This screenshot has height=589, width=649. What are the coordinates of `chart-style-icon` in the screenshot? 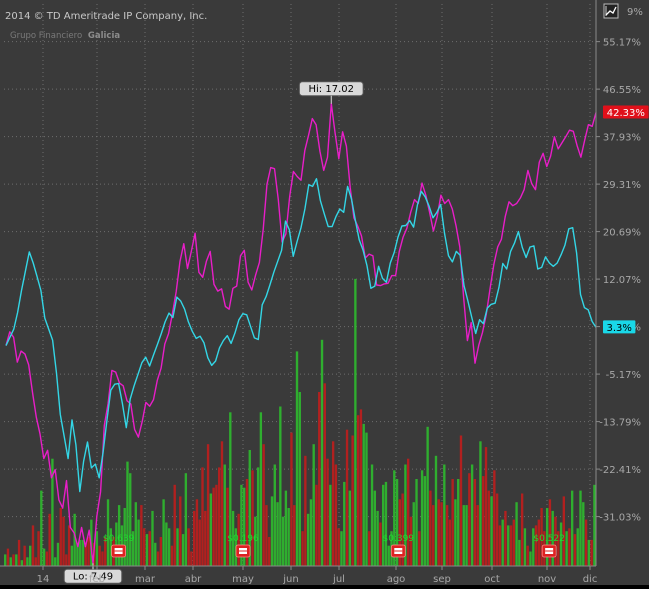 It's located at (611, 11).